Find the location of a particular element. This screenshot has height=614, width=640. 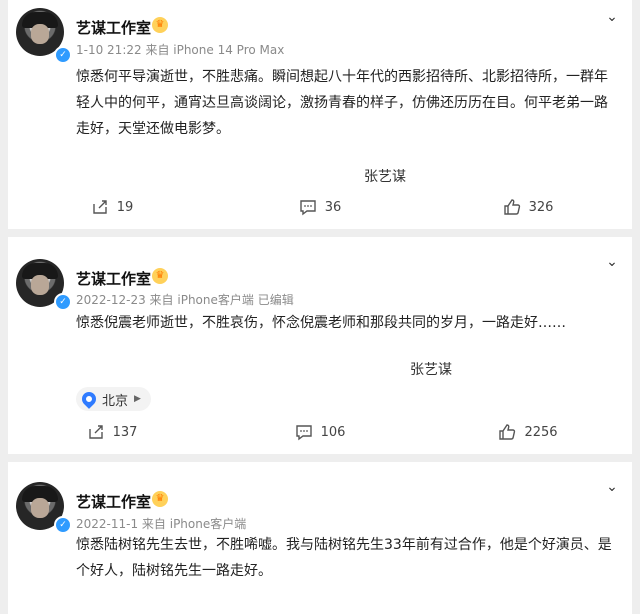

location-label: 北京 is located at coordinates (115, 401).